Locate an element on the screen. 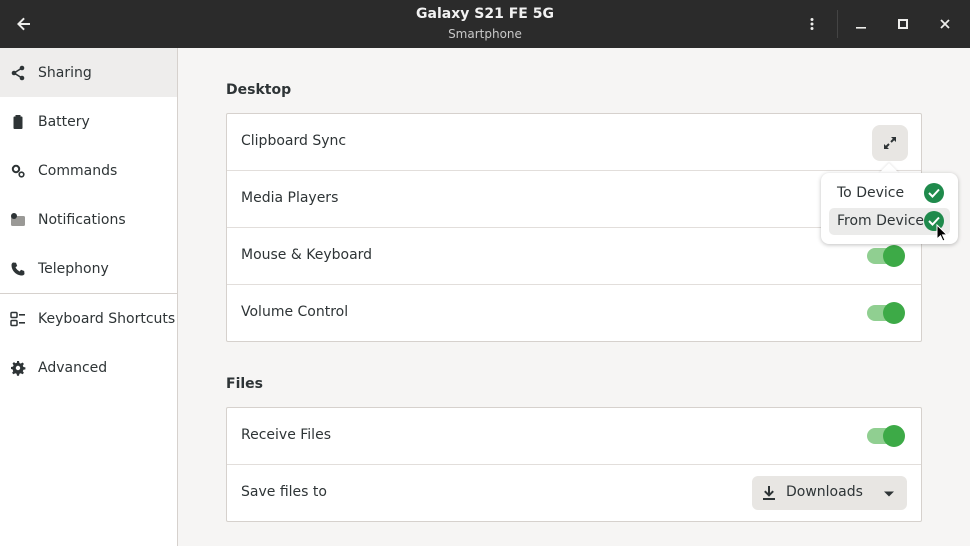 Image resolution: width=970 pixels, height=546 pixels. sidebar-item-label: Keyboard Shortcuts is located at coordinates (107, 318).